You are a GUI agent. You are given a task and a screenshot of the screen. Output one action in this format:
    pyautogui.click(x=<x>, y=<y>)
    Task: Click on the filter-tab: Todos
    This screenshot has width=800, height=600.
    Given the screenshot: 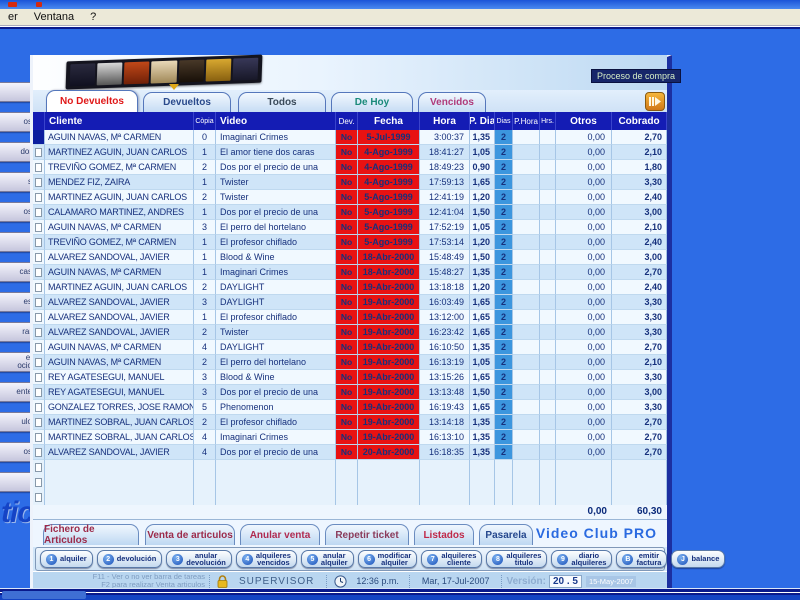 What is the action you would take?
    pyautogui.click(x=282, y=102)
    